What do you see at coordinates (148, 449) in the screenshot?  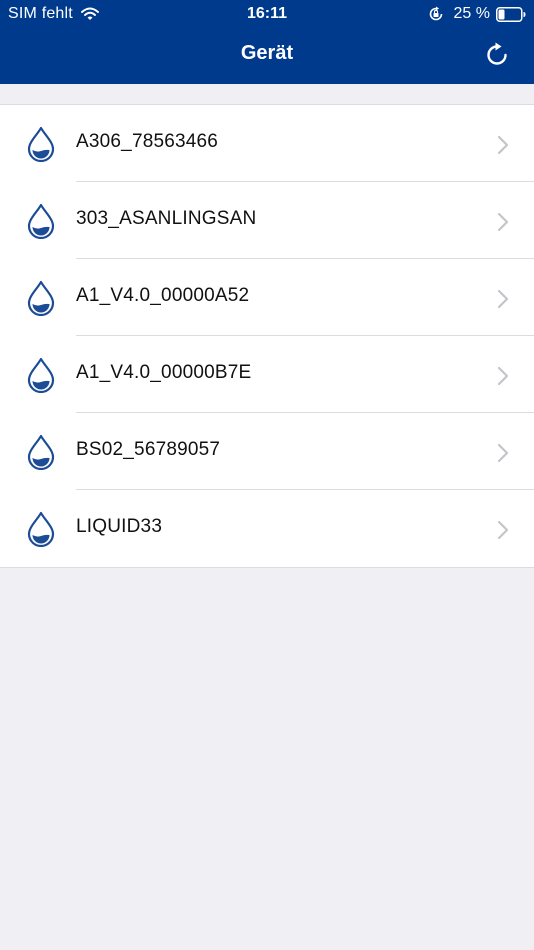 I see `device-label: BS02_56789057` at bounding box center [148, 449].